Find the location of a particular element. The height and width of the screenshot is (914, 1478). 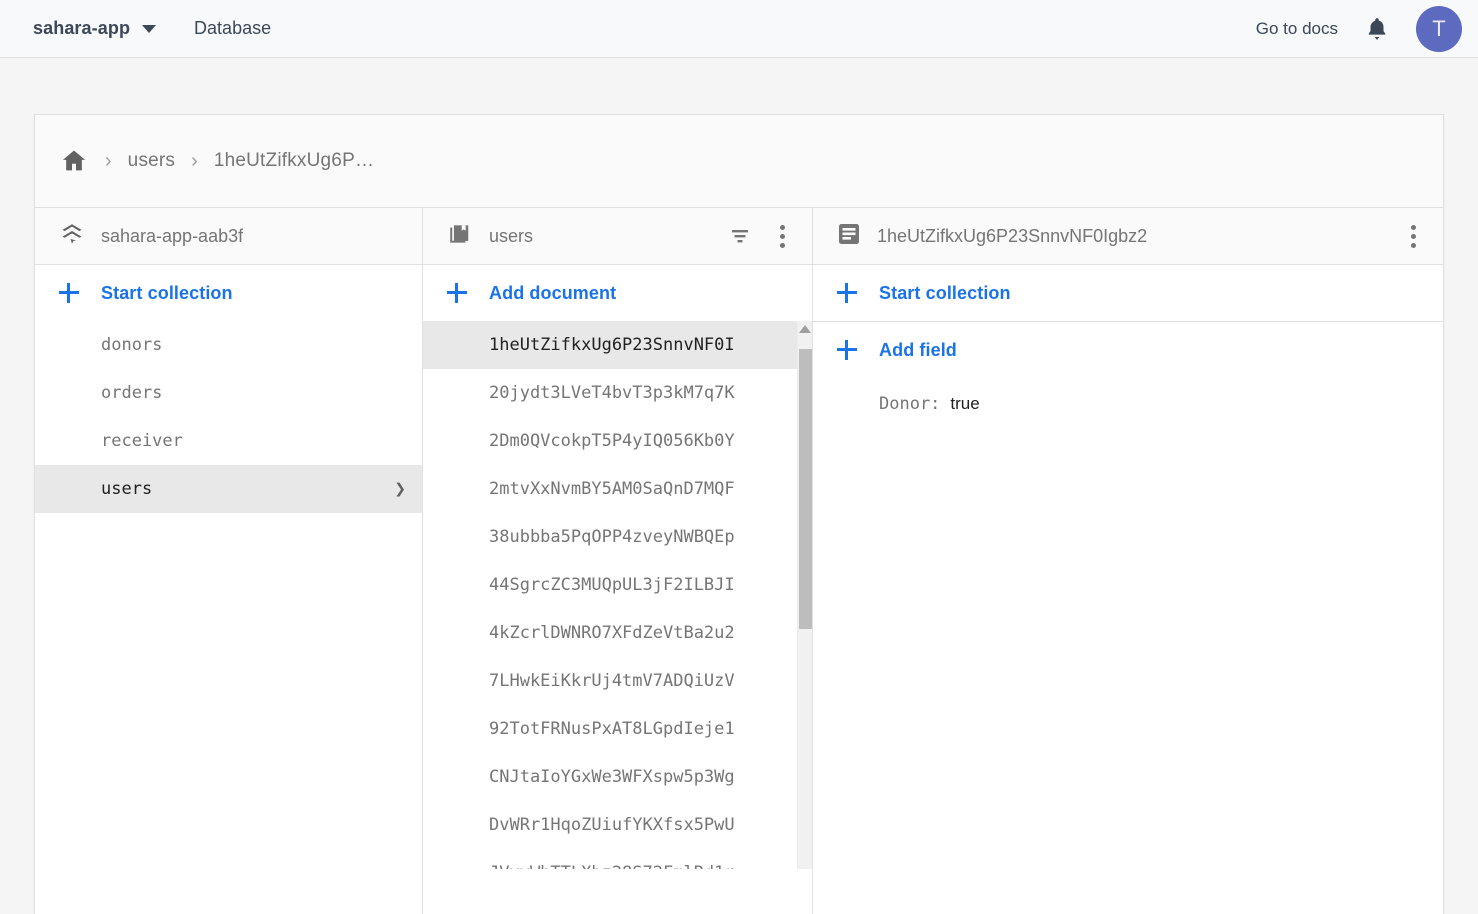

list-item: donors is located at coordinates (228, 345).